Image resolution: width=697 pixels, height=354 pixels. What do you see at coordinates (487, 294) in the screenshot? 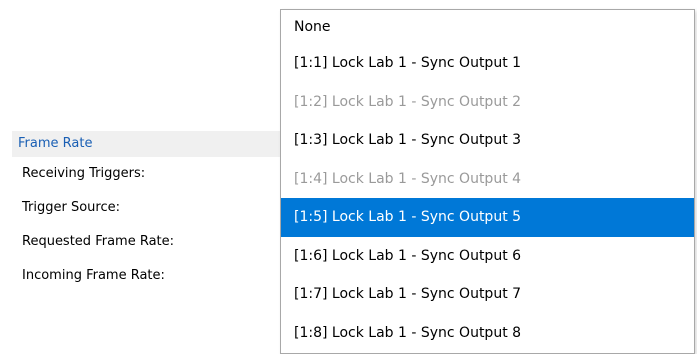
I see `dropdown-option-sync-output-7: [1:7] Lock Lab 1 - Sync Output 7` at bounding box center [487, 294].